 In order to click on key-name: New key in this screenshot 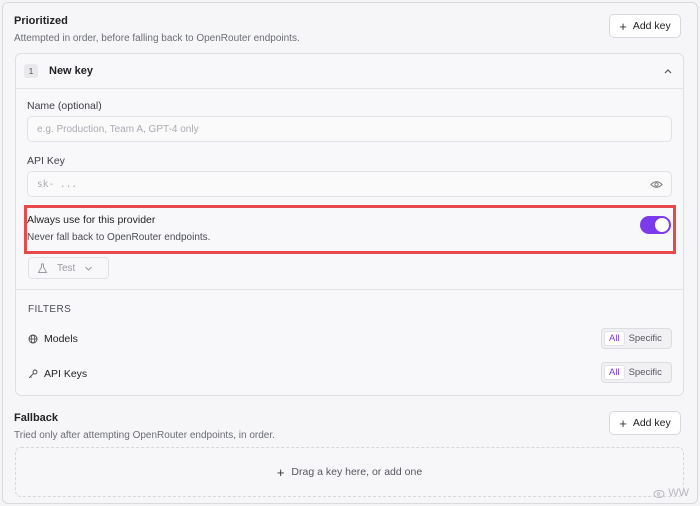, I will do `click(71, 71)`.